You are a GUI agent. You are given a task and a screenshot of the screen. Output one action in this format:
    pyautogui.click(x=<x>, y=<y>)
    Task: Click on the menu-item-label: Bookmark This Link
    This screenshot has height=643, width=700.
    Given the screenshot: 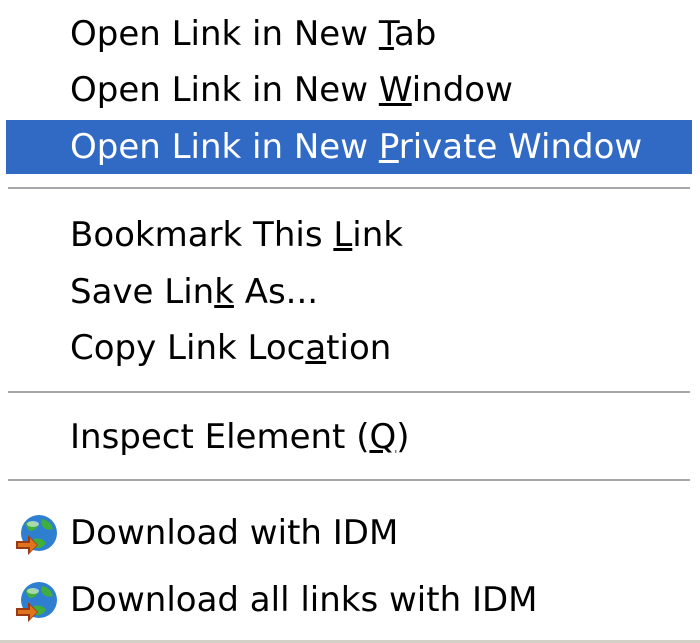 What is the action you would take?
    pyautogui.click(x=236, y=235)
    